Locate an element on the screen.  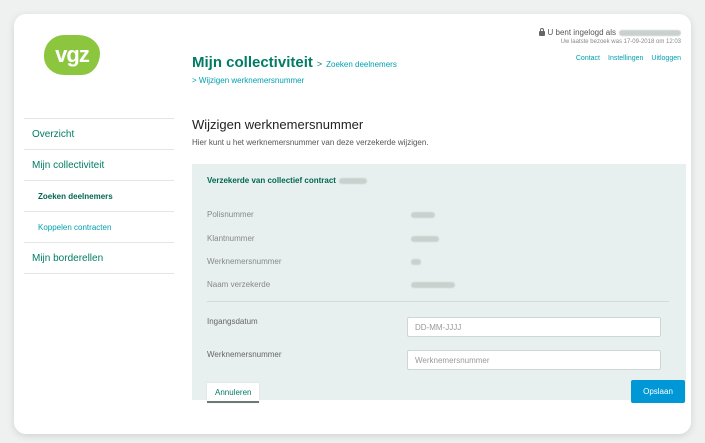
logout-link: Uitloggen is located at coordinates (666, 58).